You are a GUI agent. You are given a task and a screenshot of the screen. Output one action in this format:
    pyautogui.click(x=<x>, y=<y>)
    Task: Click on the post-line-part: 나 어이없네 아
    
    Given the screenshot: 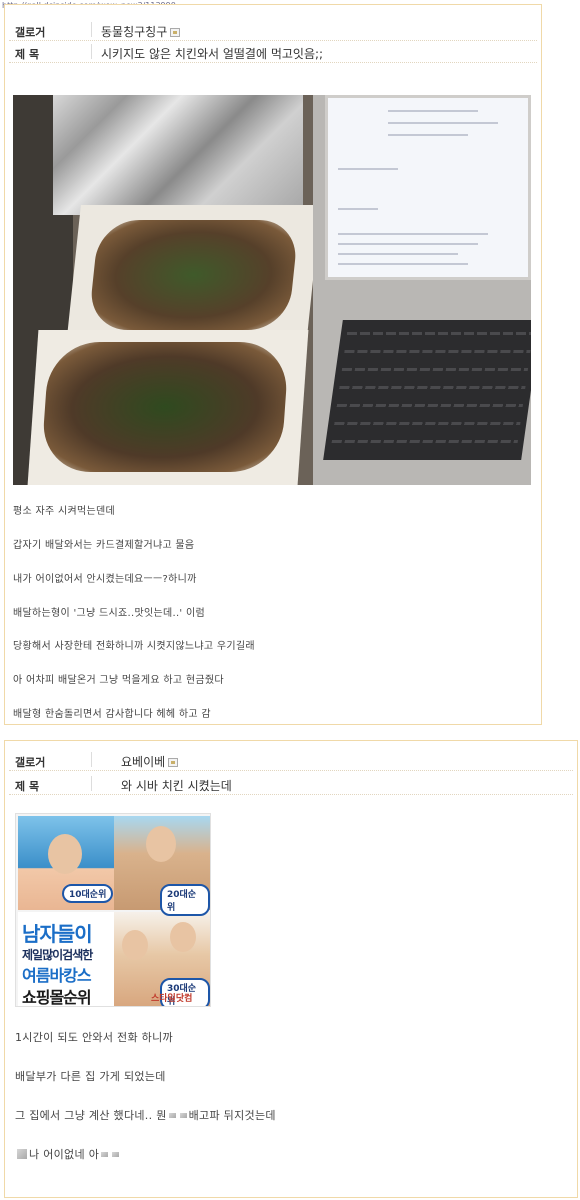 What is the action you would take?
    pyautogui.click(x=64, y=1154)
    